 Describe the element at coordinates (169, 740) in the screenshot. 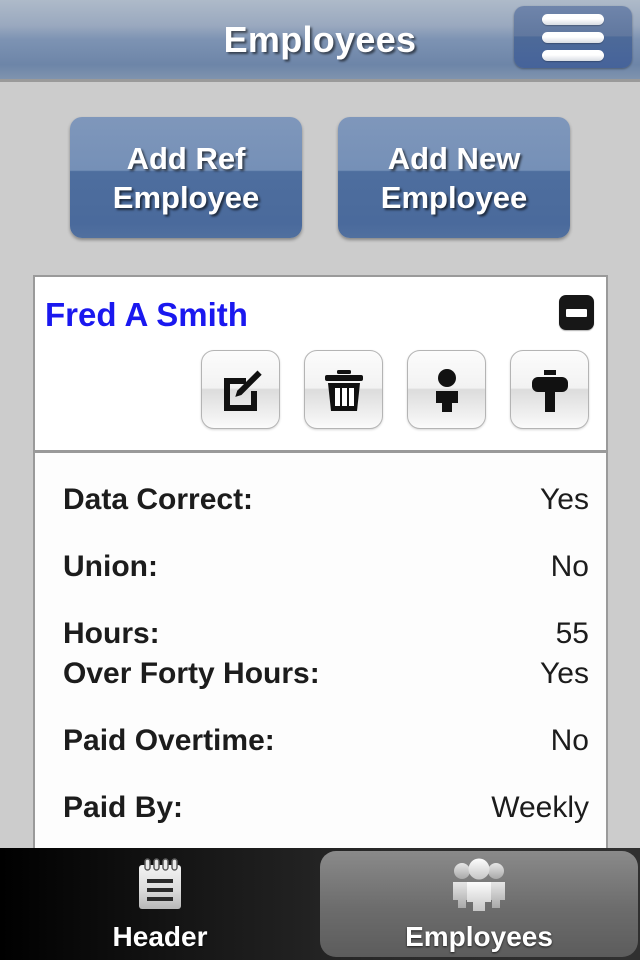

I see `field-label: Paid Overtime:` at that location.